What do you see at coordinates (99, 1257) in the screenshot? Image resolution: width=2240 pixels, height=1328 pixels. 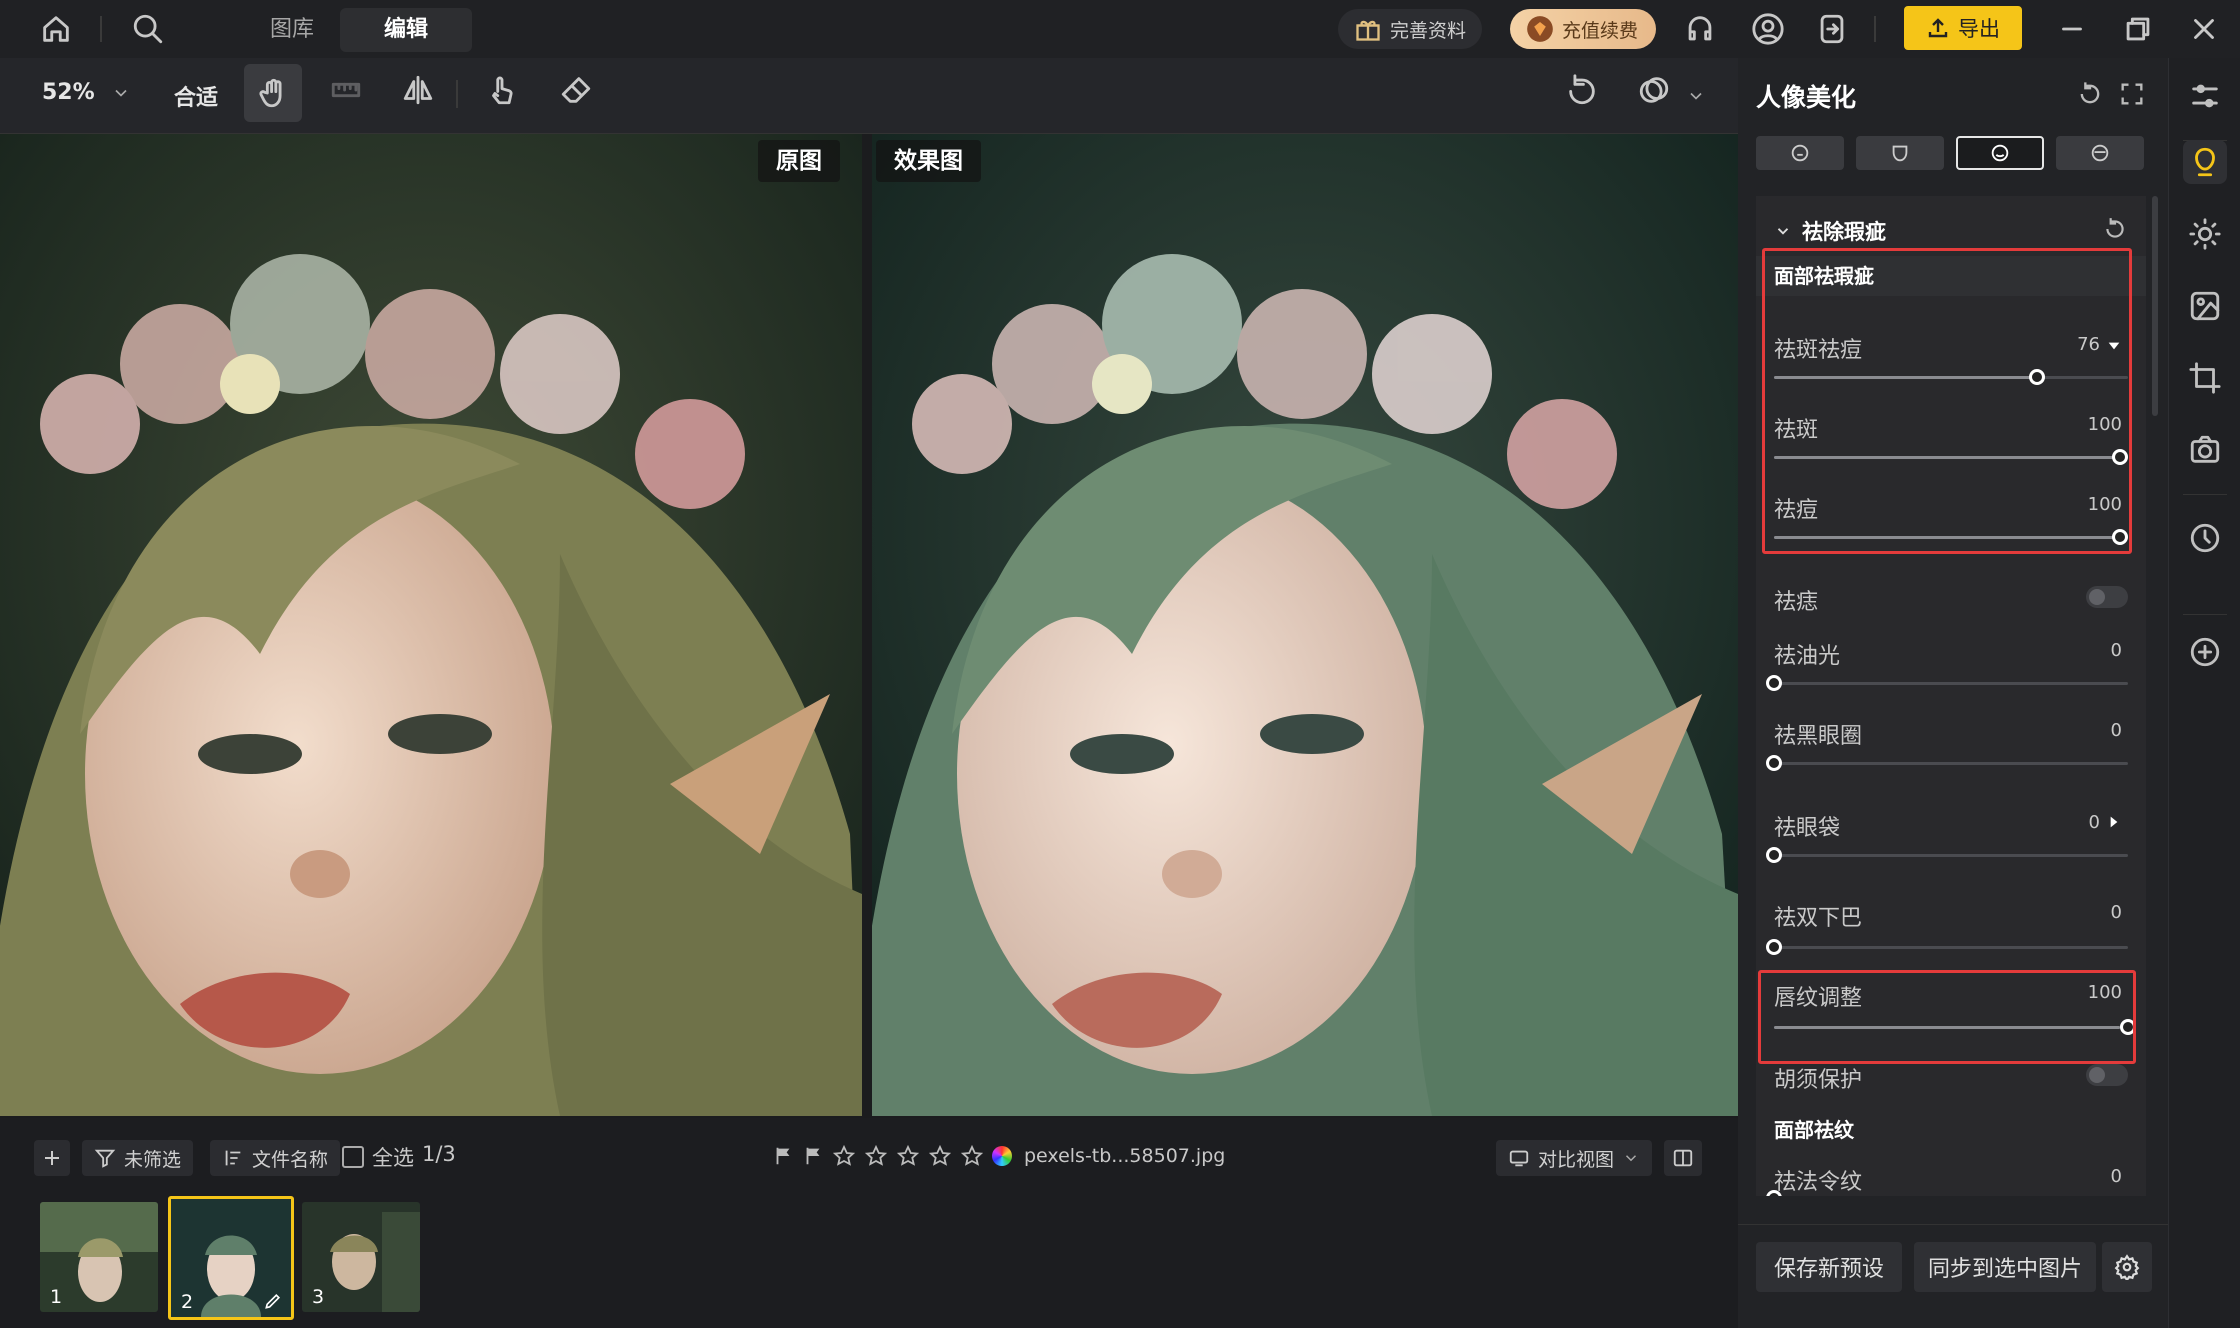 I see `thumbnail-1: 1` at bounding box center [99, 1257].